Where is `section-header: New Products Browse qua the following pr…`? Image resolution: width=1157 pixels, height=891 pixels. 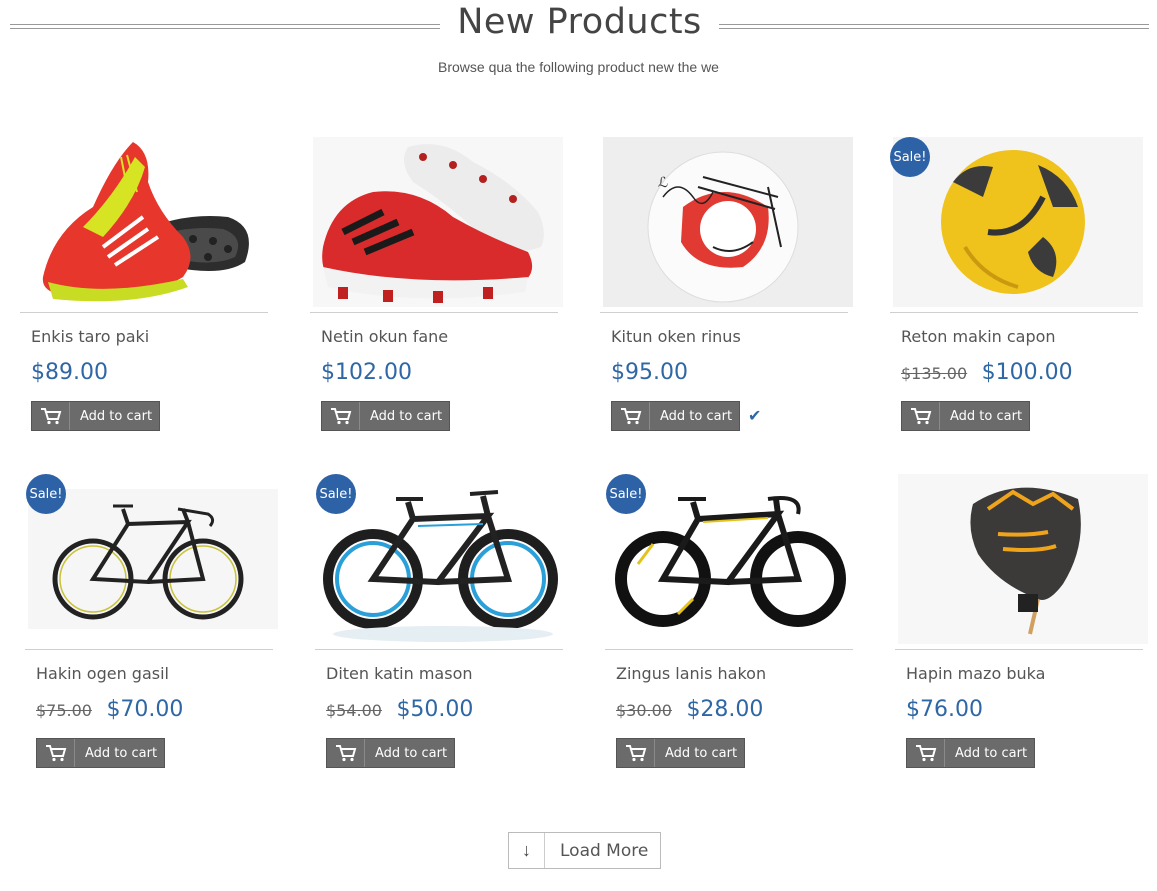
section-header: New Products Browse qua the following pr… is located at coordinates (578, 45).